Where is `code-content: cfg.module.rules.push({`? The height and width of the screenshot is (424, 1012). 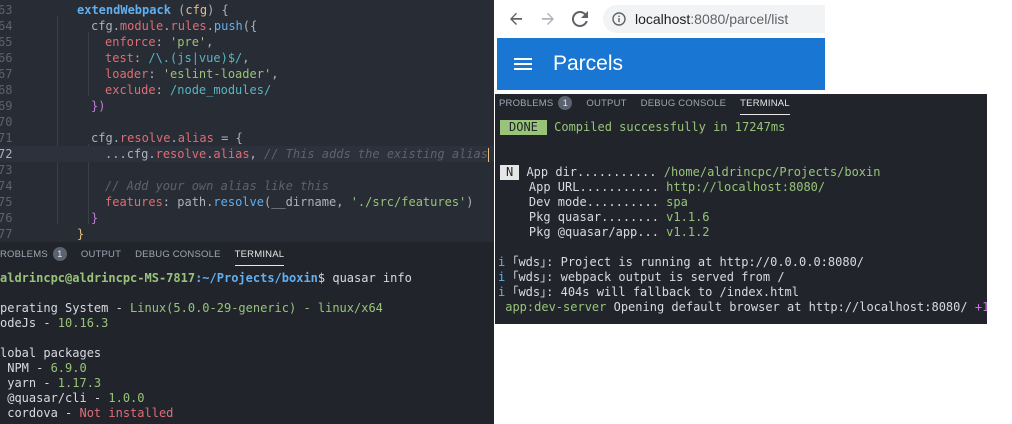
code-content: cfg.module.rules.push({ is located at coordinates (174, 26).